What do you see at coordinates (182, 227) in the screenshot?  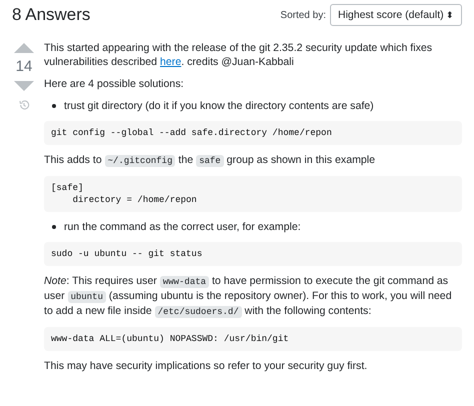 I see `list-item: run the command as the correct user, for example:` at bounding box center [182, 227].